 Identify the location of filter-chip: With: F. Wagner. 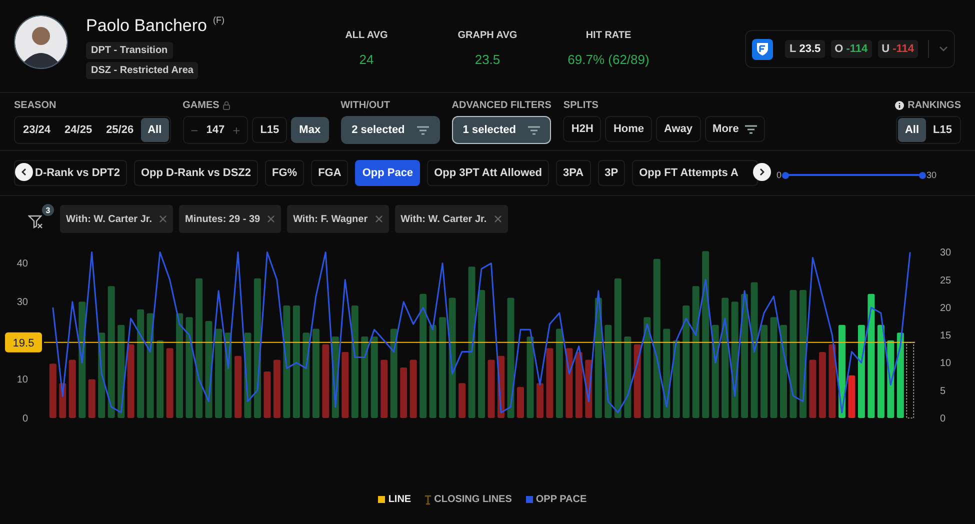
(338, 219).